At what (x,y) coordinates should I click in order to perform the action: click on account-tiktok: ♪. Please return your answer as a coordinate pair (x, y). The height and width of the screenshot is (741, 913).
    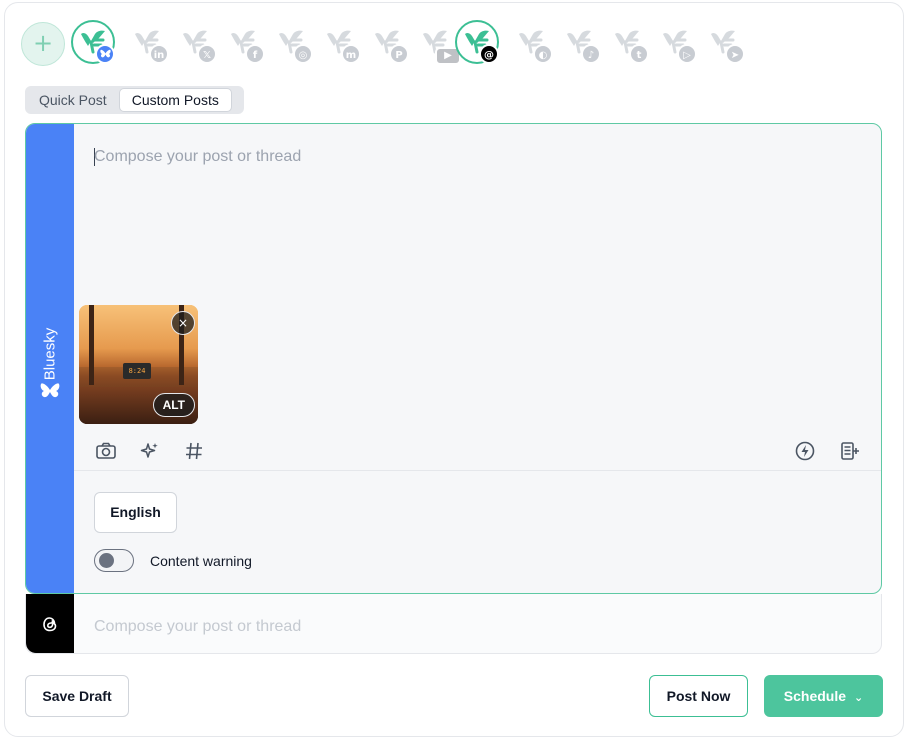
    Looking at the image, I should click on (579, 44).